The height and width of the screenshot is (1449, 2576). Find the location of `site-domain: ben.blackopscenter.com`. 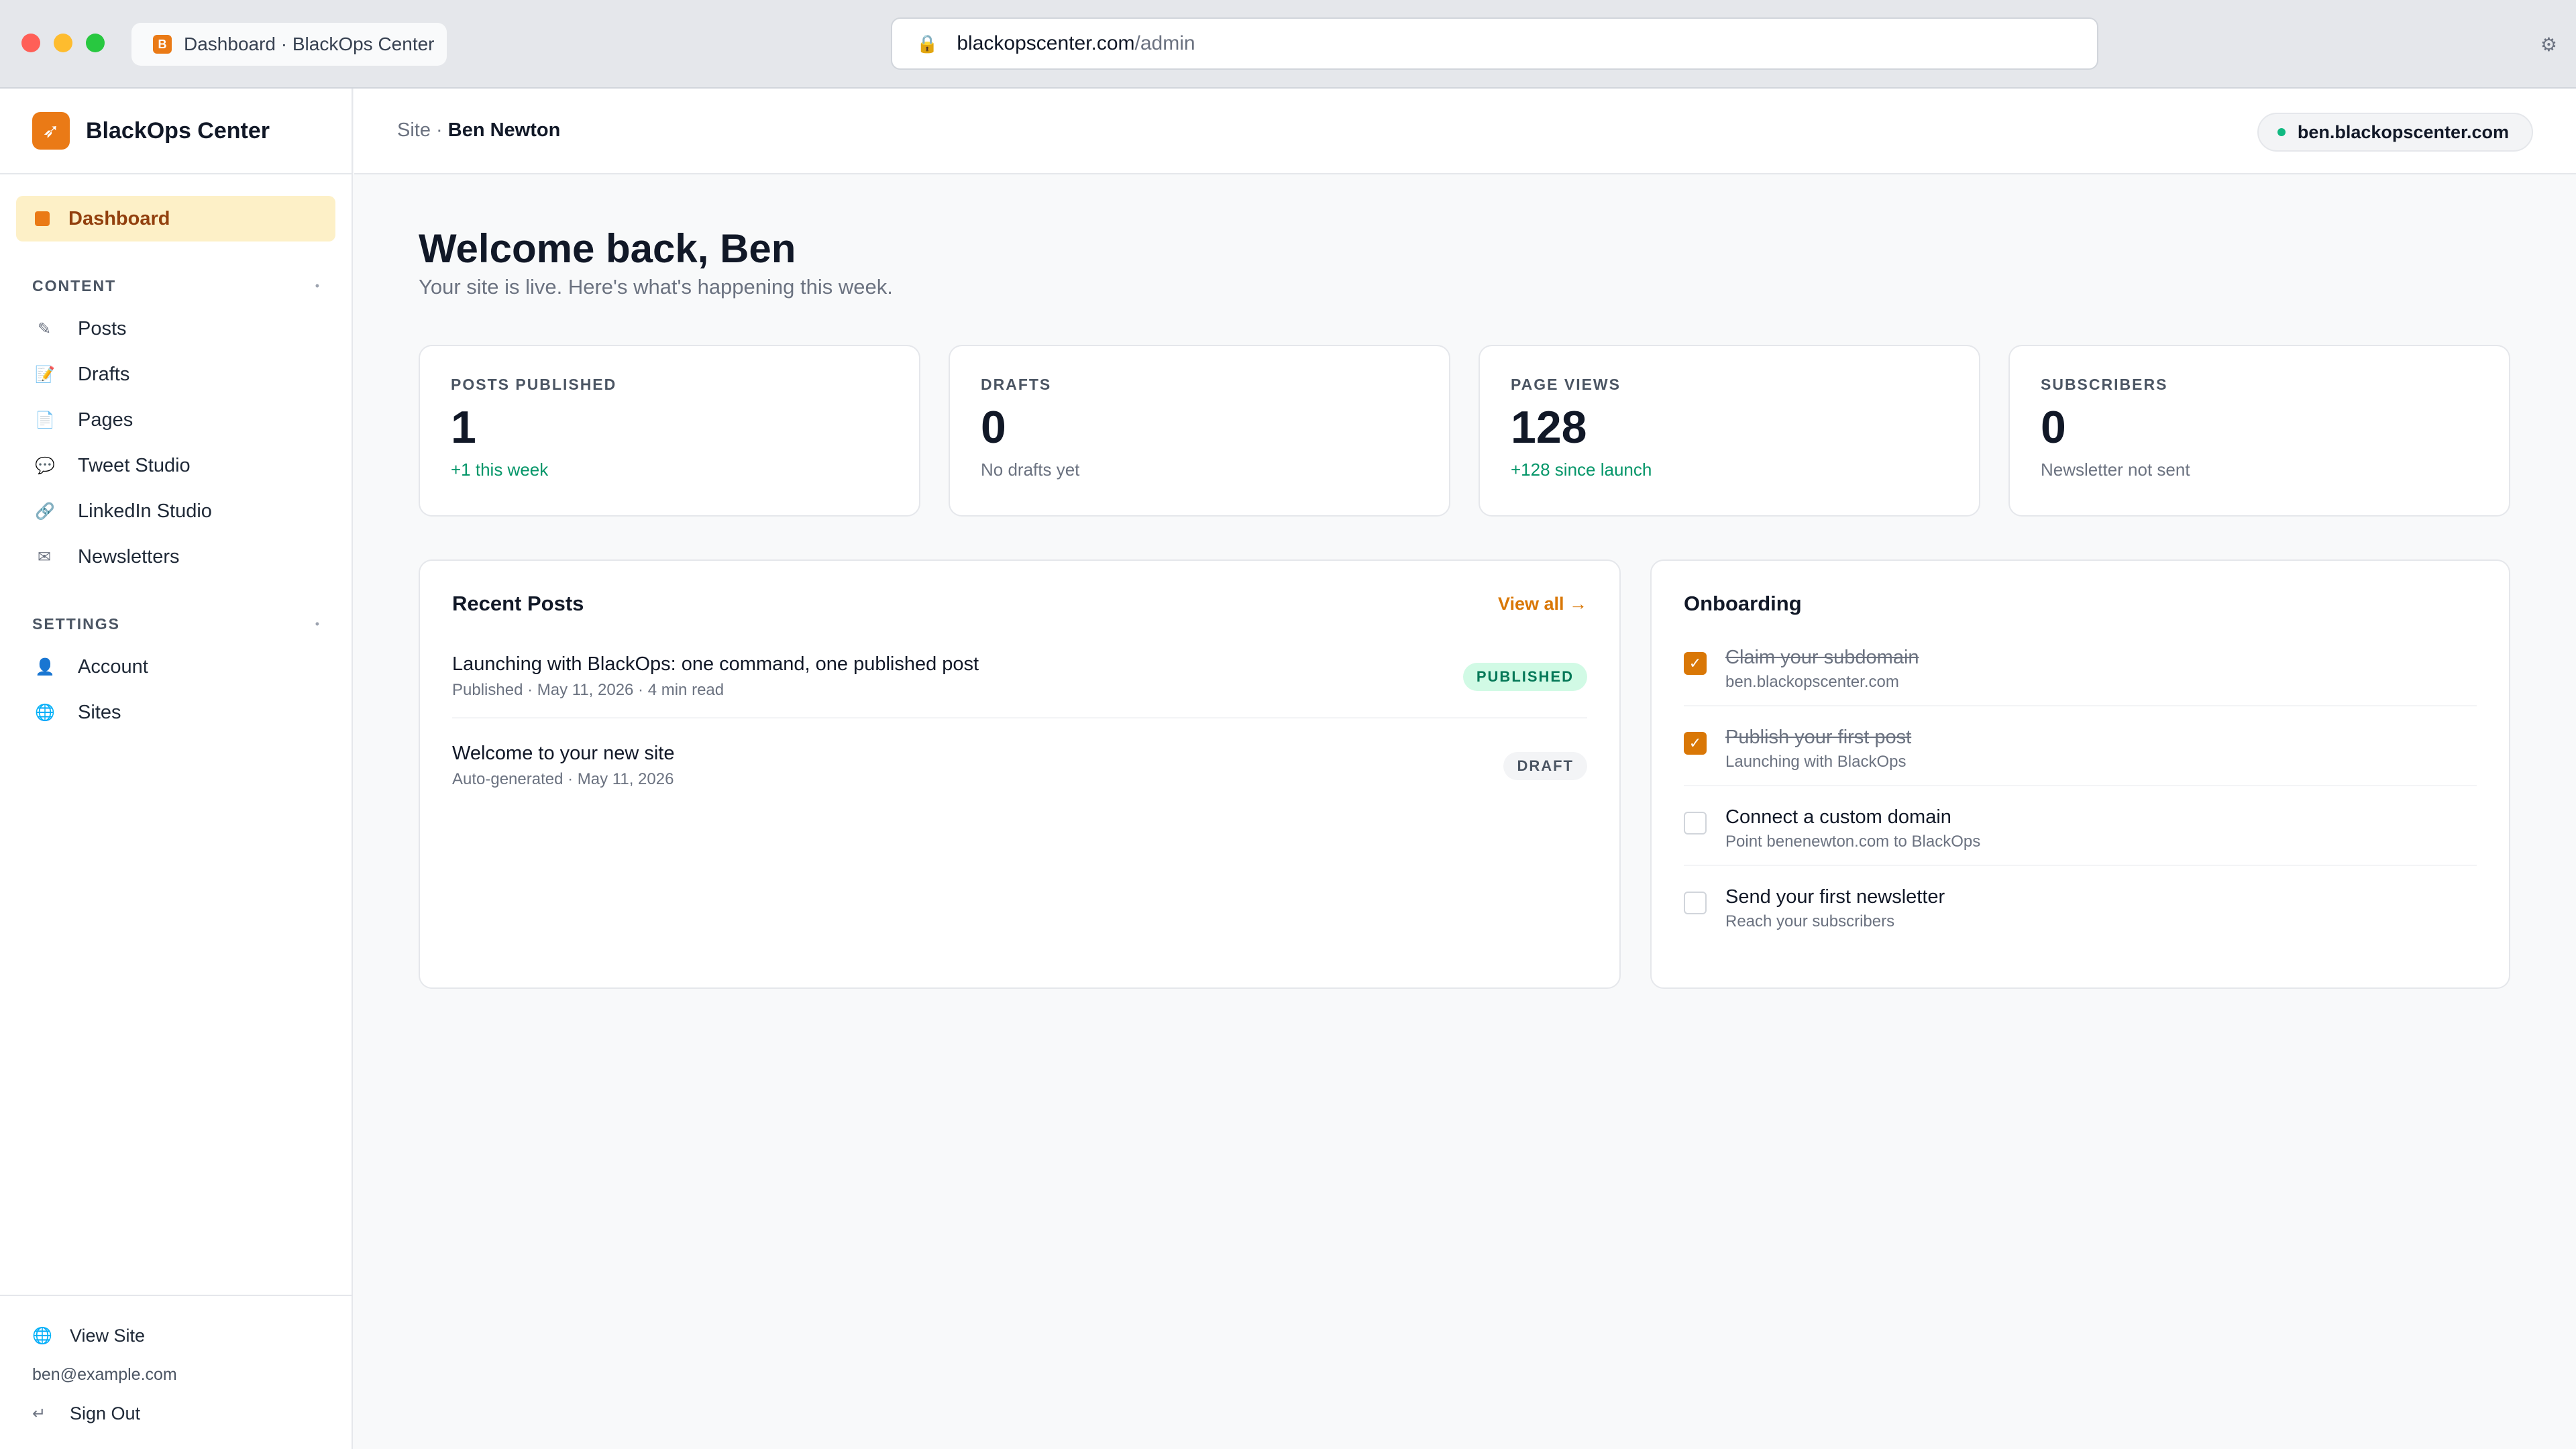

site-domain: ben.blackopscenter.com is located at coordinates (2403, 131).